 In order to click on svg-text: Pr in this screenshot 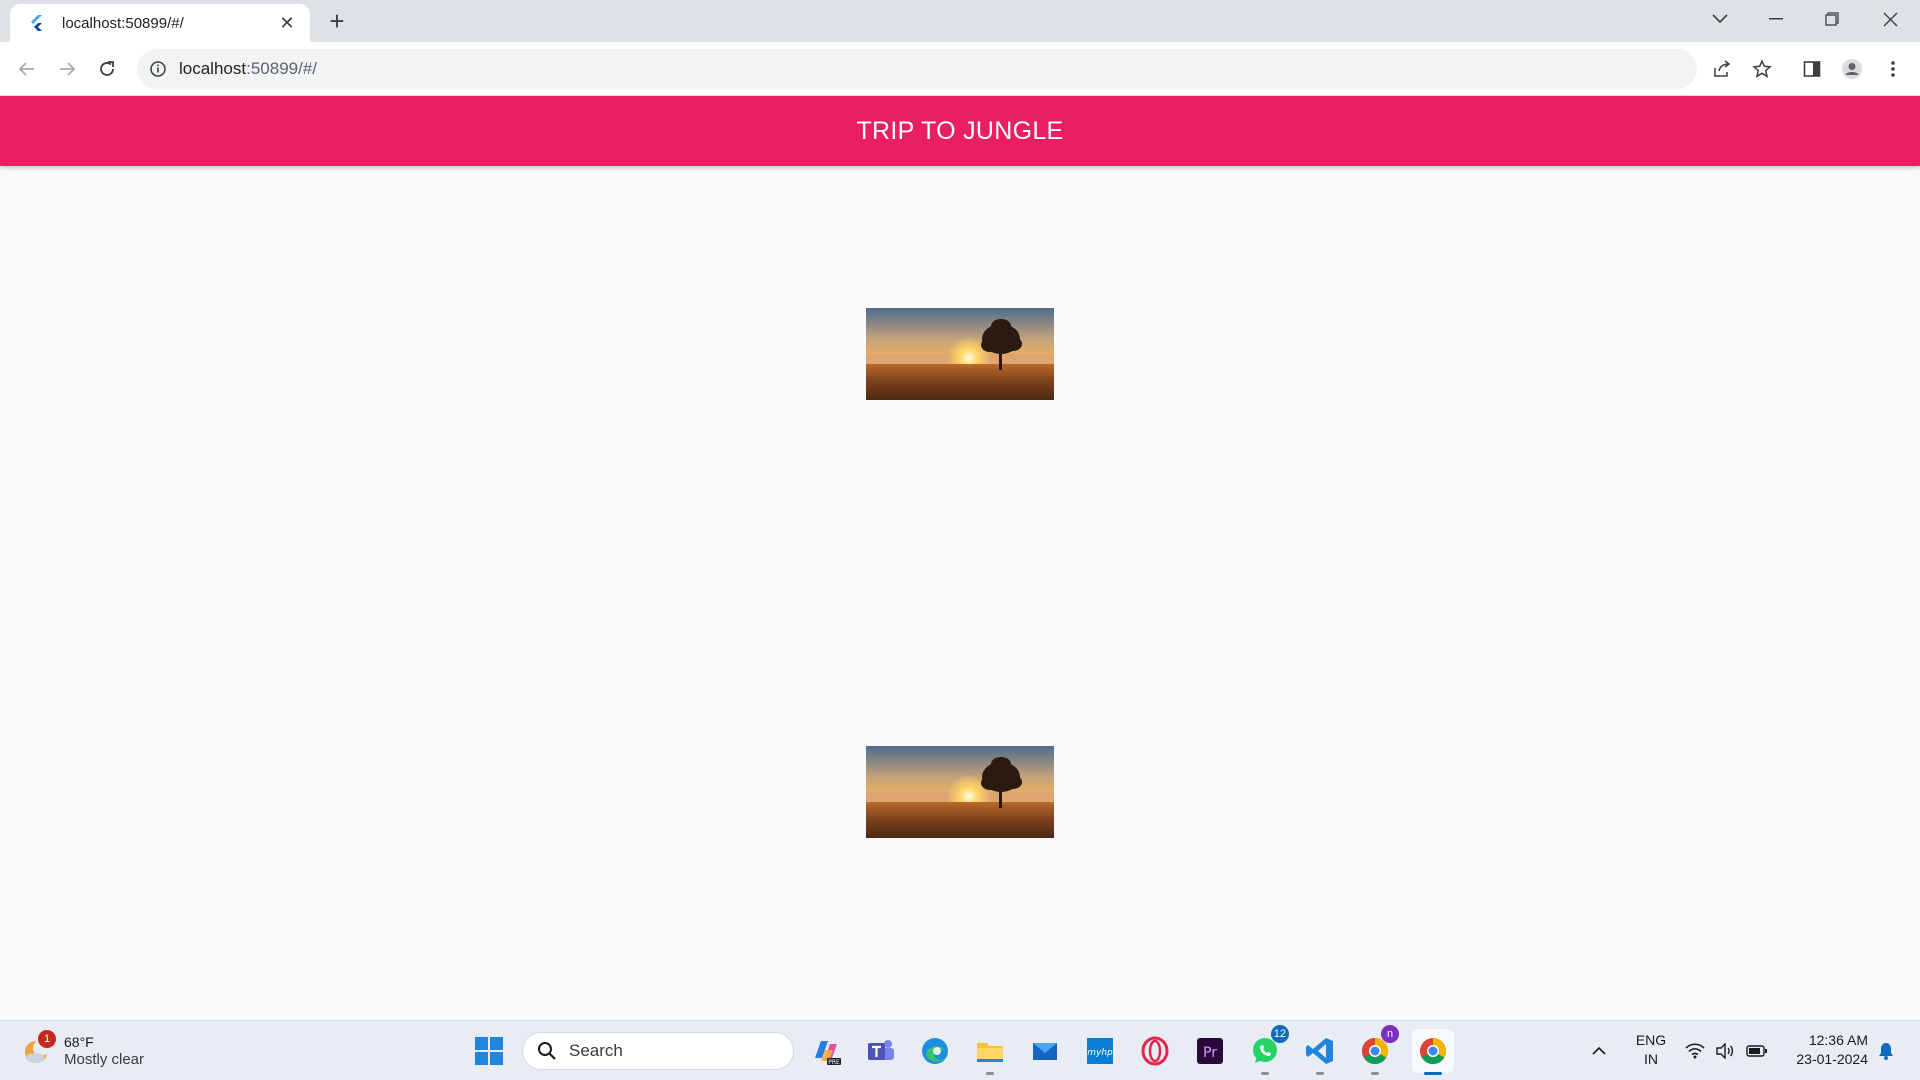, I will do `click(1210, 1053)`.